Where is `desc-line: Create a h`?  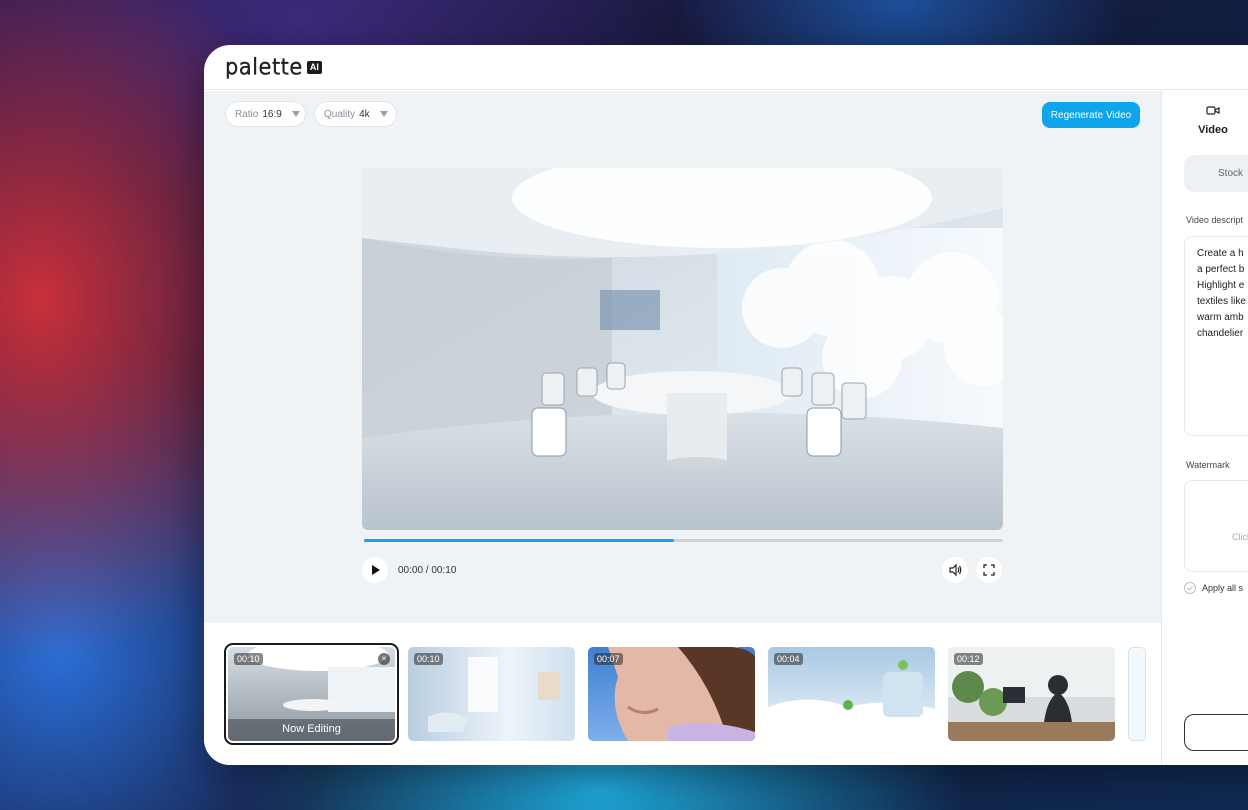
desc-line: Create a h is located at coordinates (1220, 253).